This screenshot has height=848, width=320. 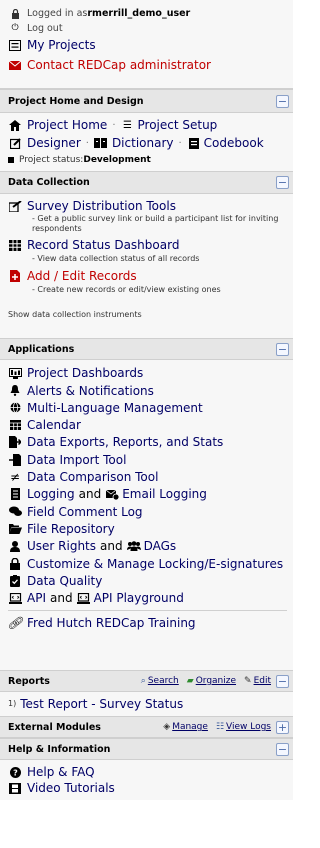 I want to click on codebook-link: Codebook, so click(x=234, y=143).